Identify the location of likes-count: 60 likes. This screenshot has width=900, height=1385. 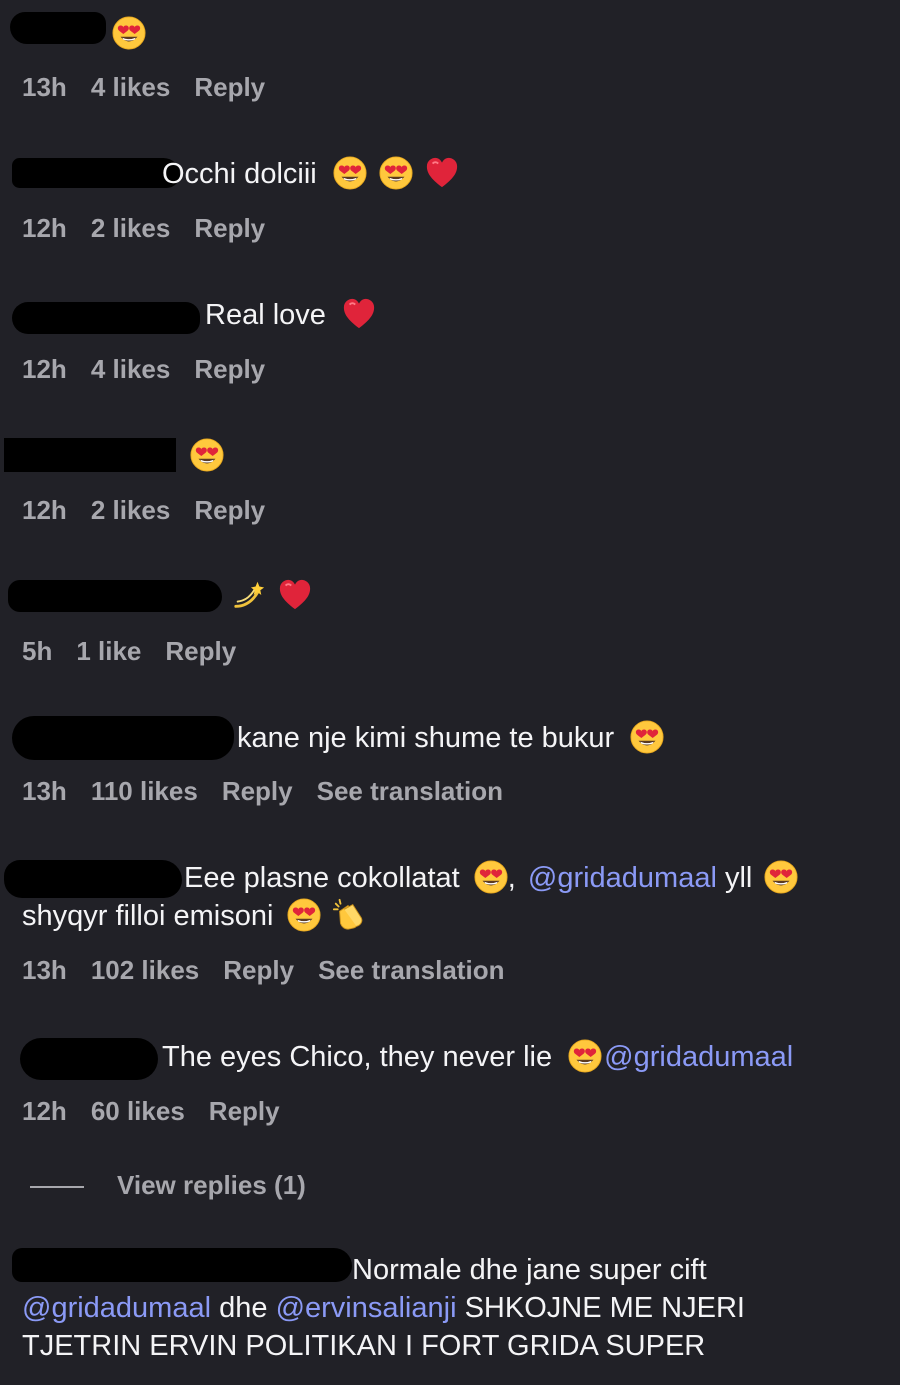
(138, 1111).